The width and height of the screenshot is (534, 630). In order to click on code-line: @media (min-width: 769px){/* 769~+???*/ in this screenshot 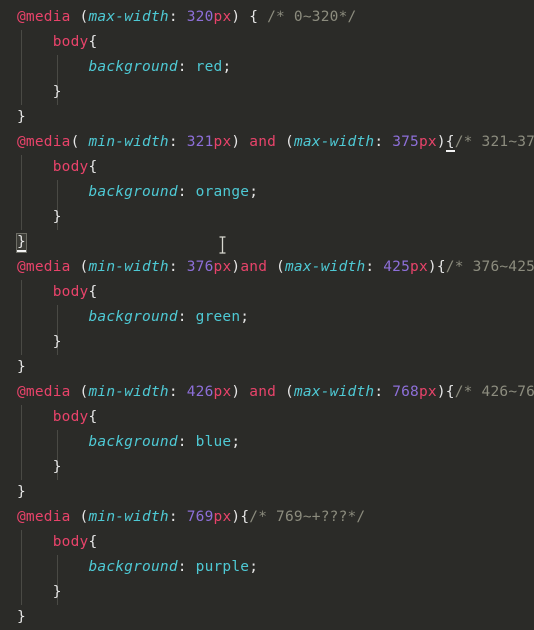, I will do `click(275, 517)`.